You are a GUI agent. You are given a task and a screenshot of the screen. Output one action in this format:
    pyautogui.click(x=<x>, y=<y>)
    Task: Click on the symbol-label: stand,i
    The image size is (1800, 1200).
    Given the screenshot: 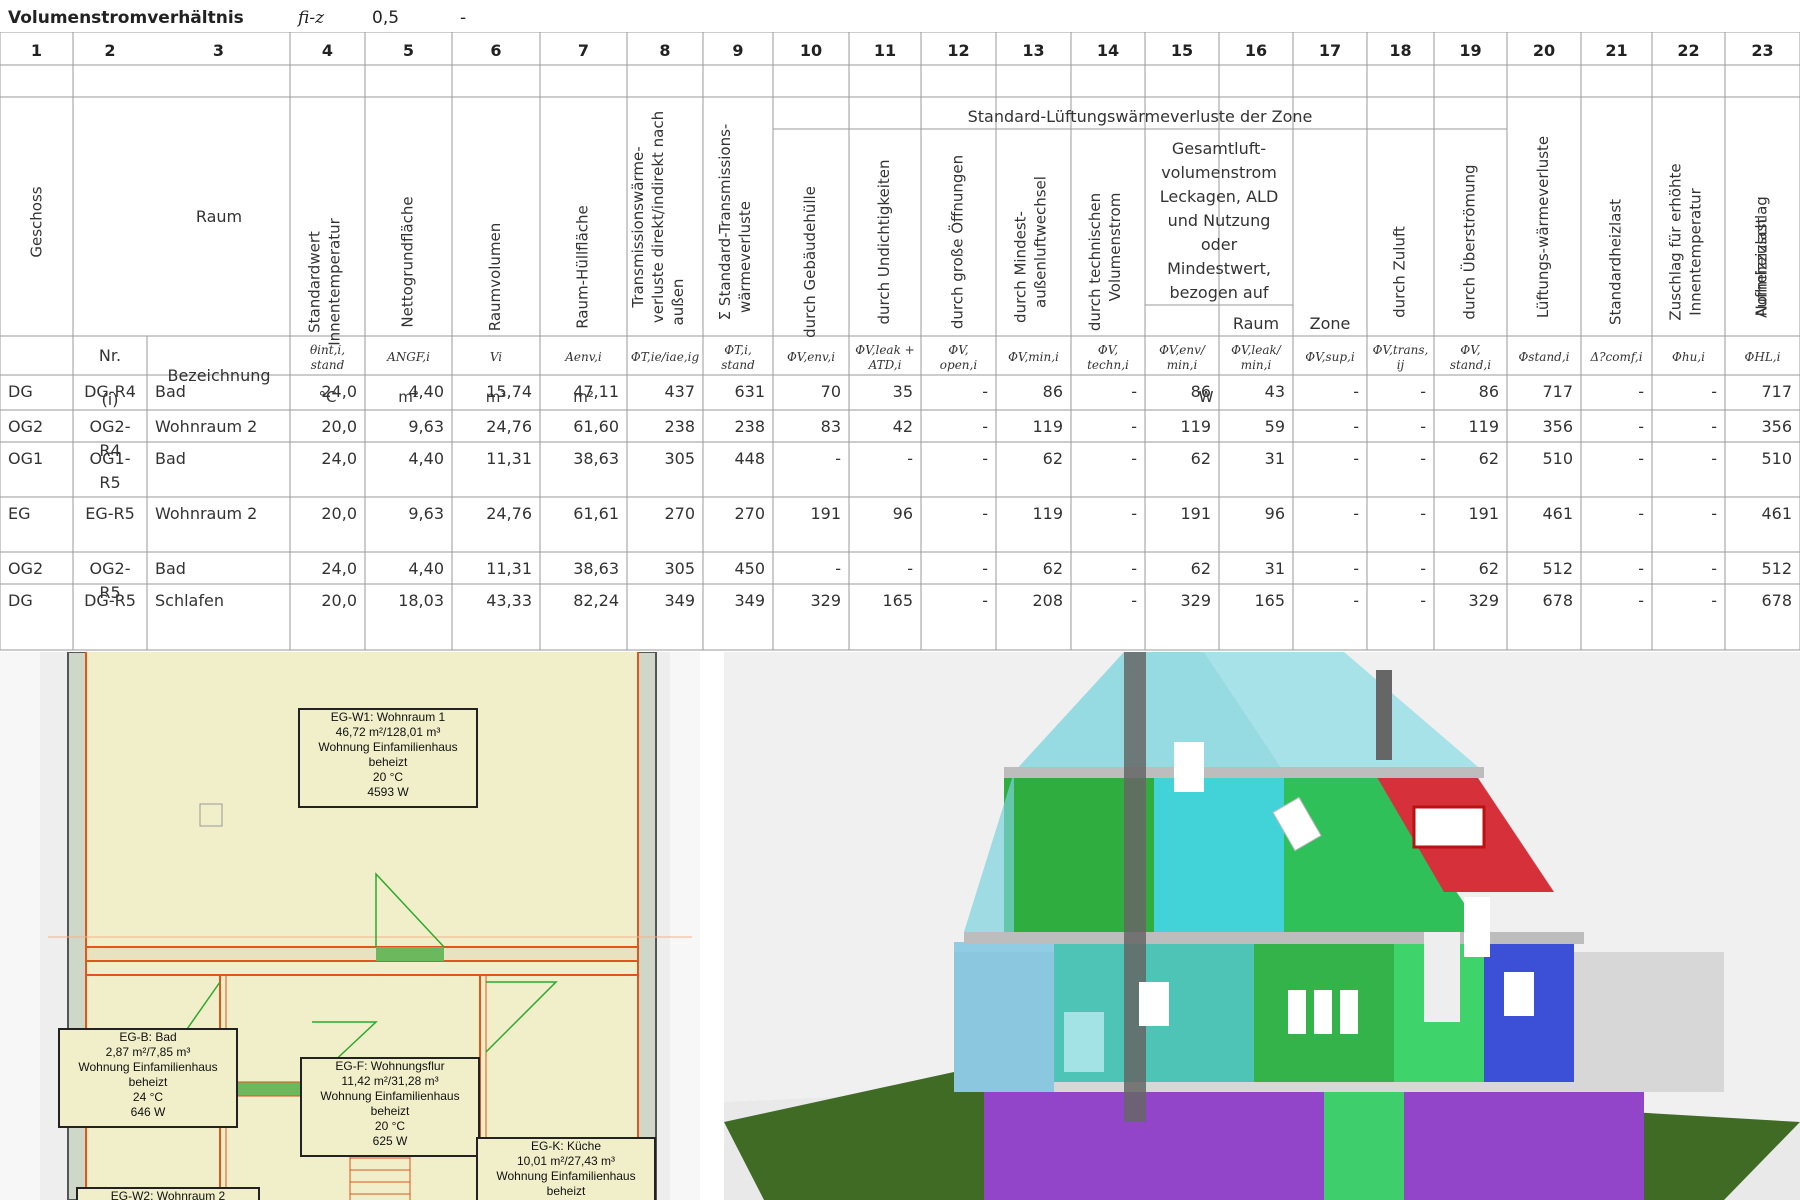 What is the action you would take?
    pyautogui.click(x=1470, y=365)
    